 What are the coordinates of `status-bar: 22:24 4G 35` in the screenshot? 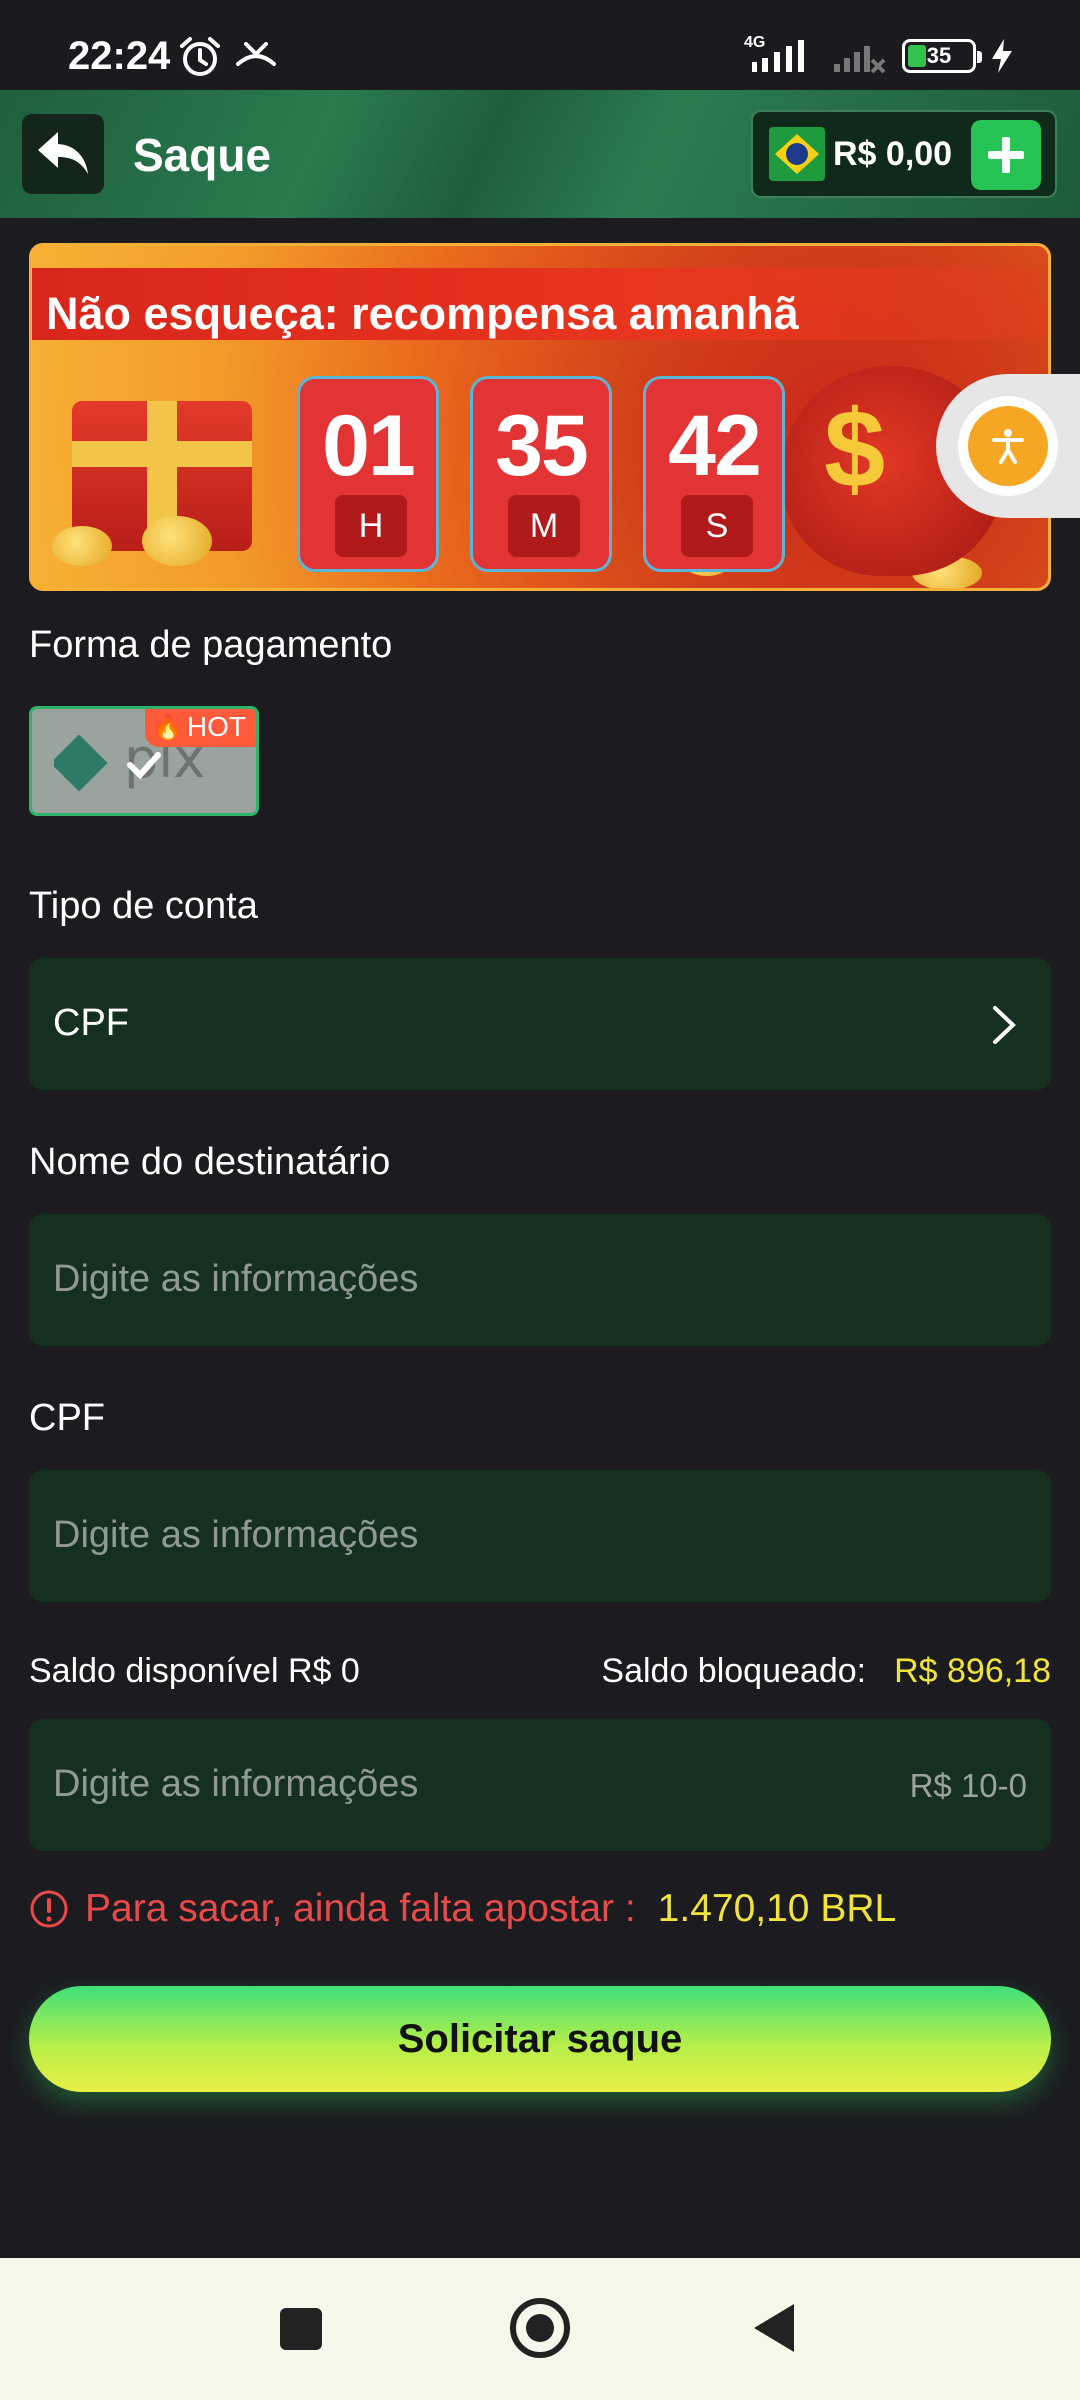 It's located at (540, 45).